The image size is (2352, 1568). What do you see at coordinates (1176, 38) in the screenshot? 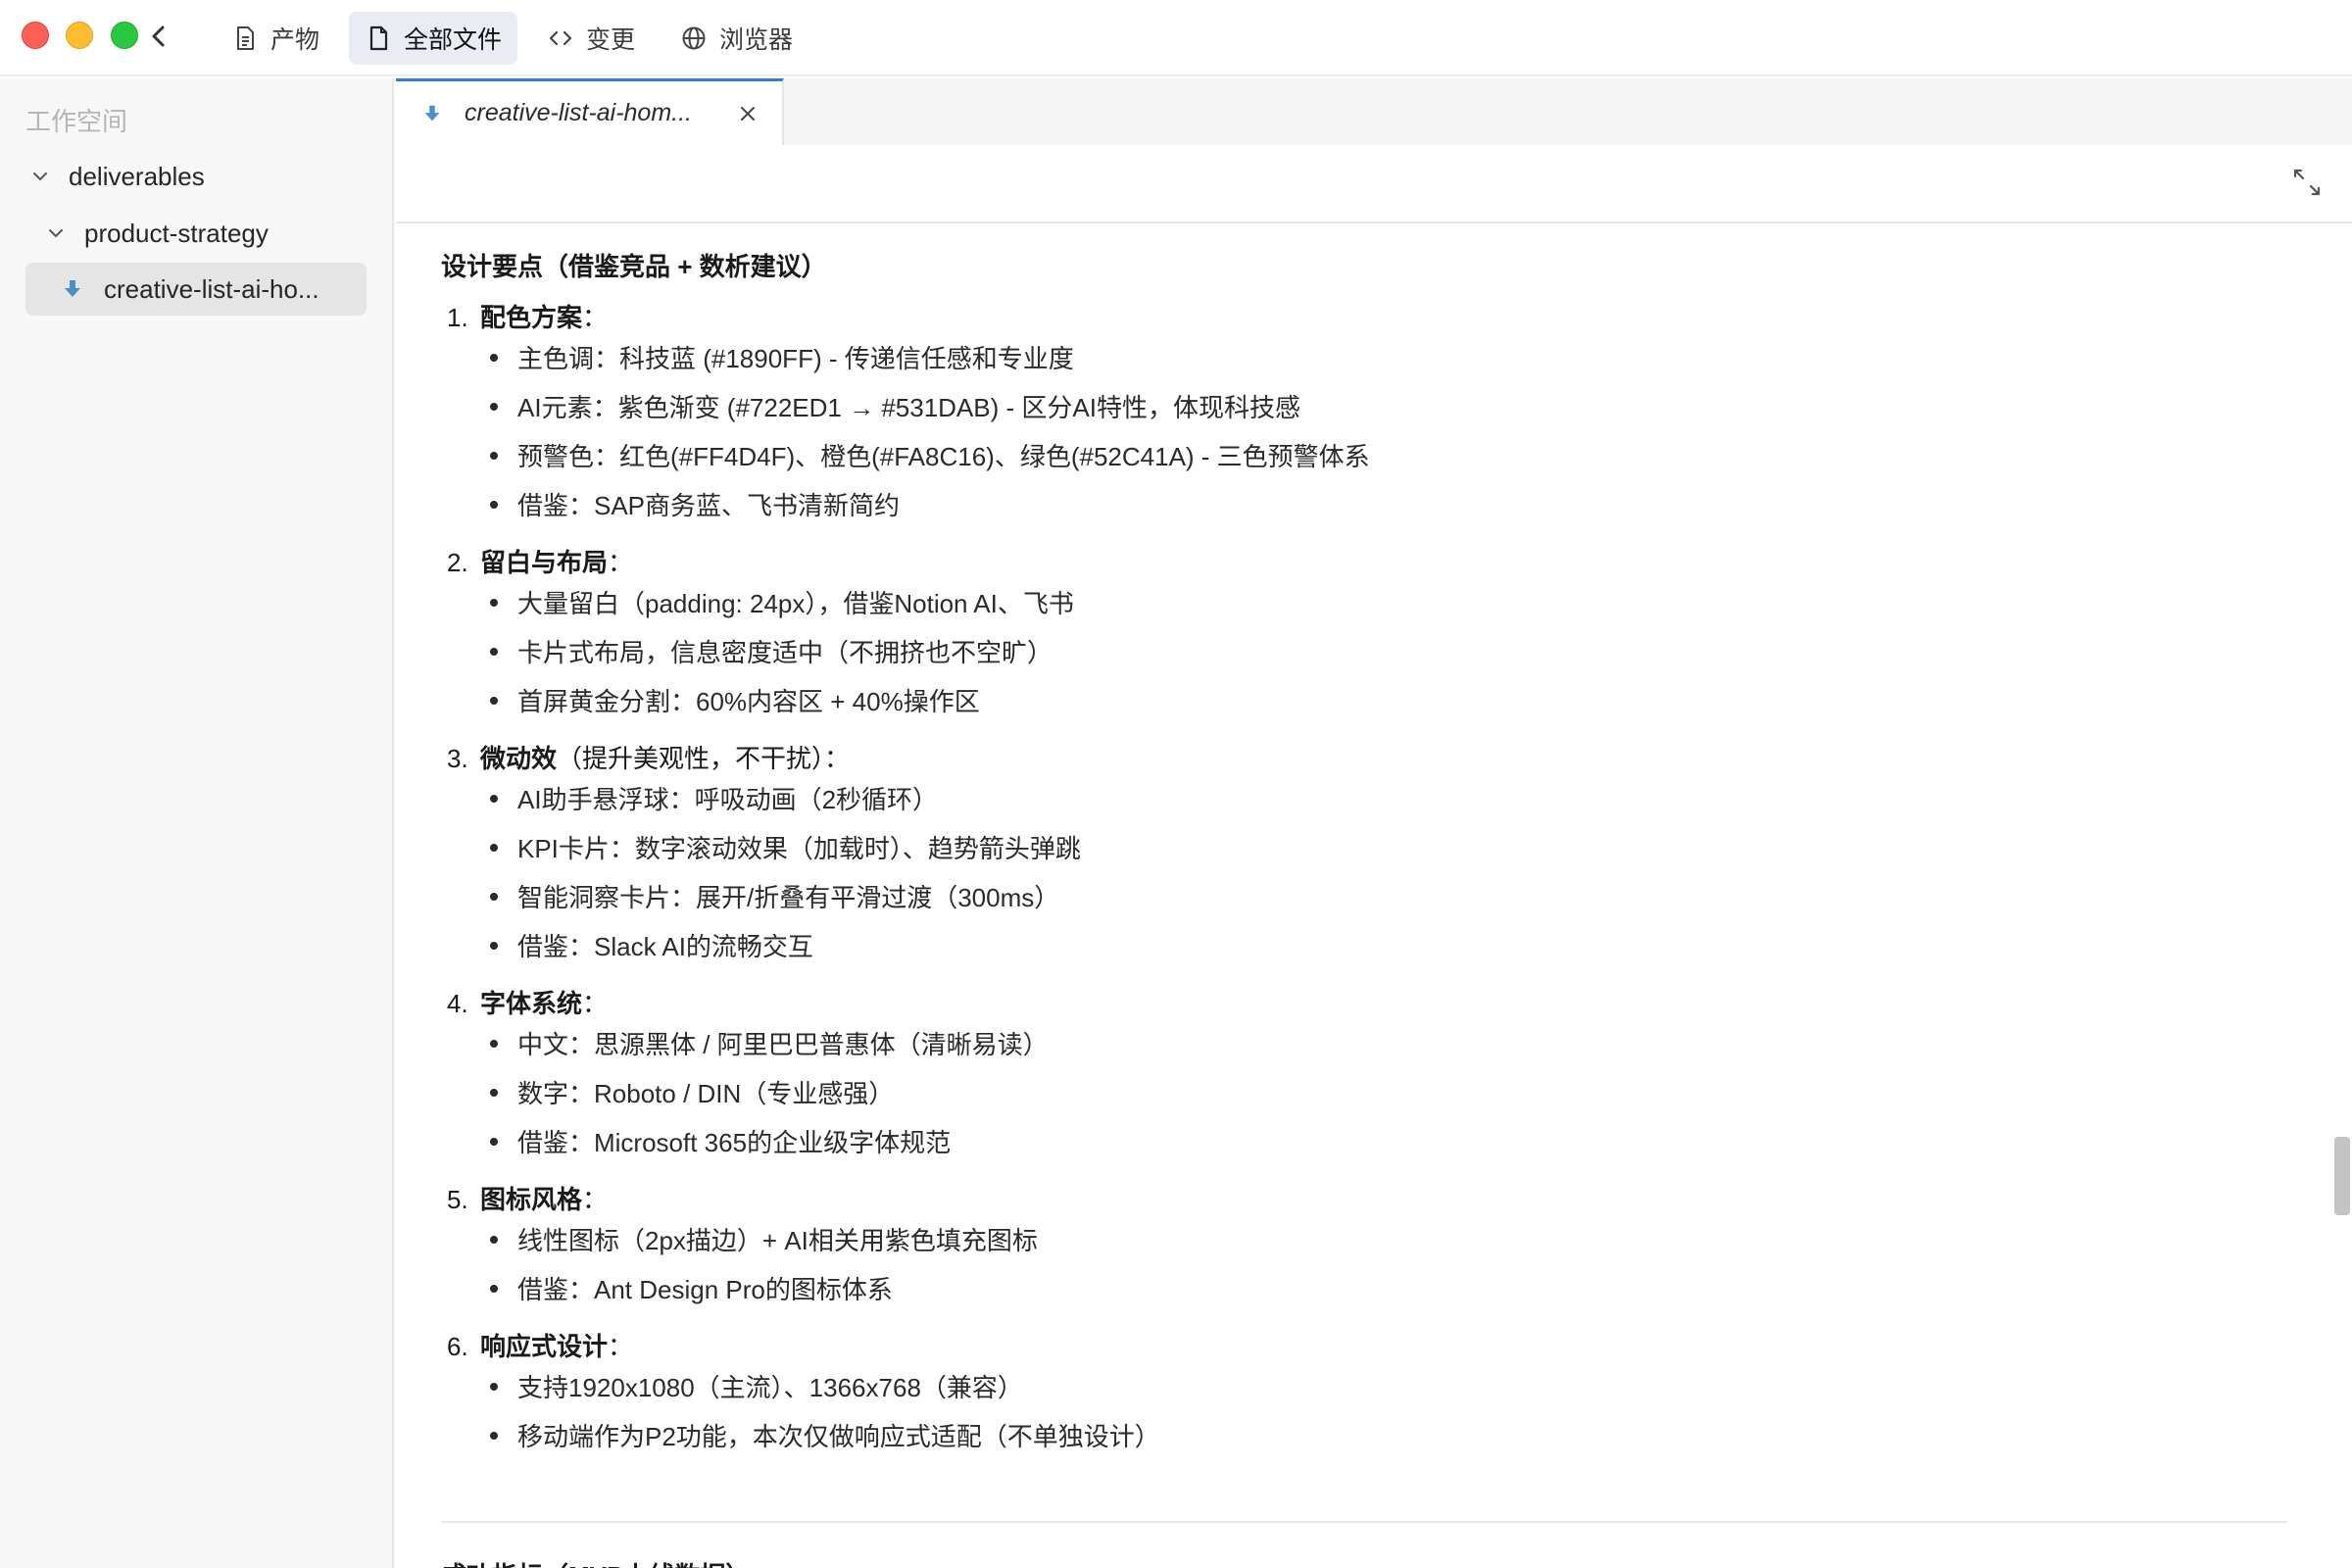
I see `title-bar: 产物 全部文件 变更 浏览器` at bounding box center [1176, 38].